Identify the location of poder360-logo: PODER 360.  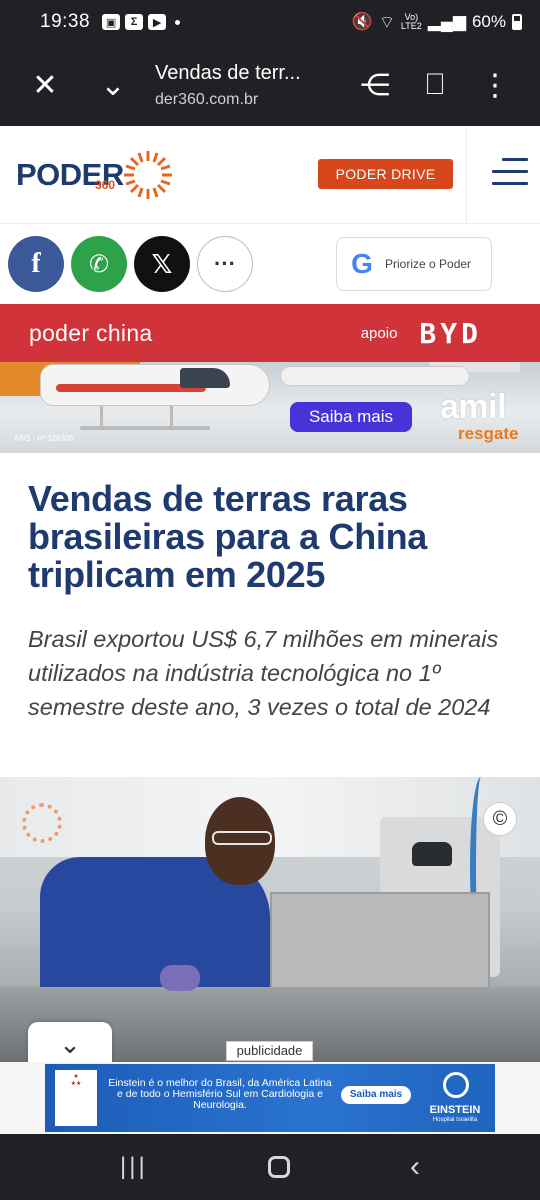
(95, 175).